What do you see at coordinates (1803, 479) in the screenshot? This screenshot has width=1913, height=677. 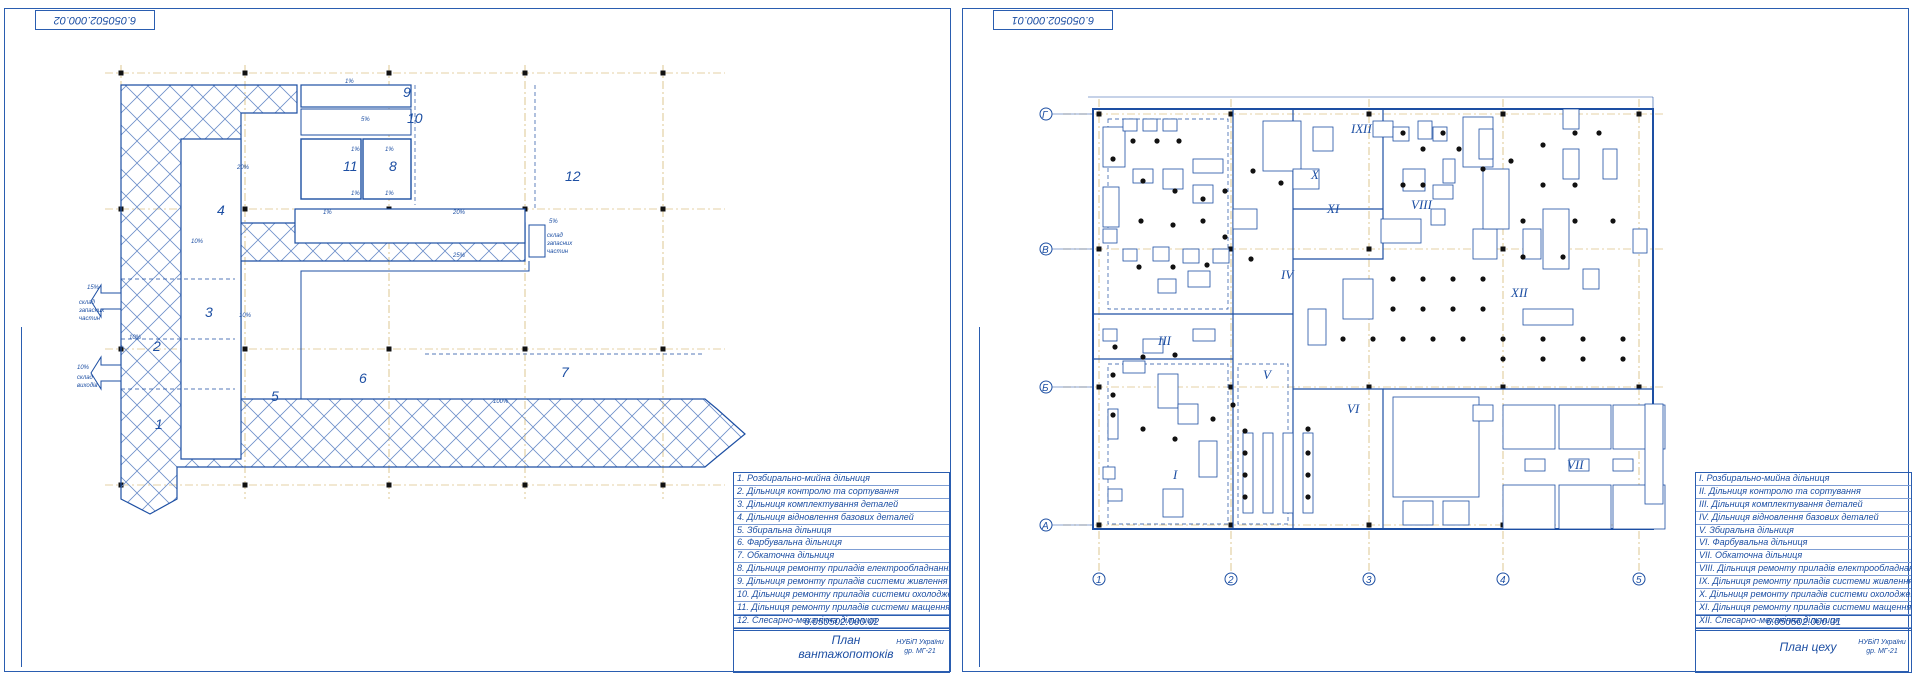 I see `legend-item: I. Розбирально-мийна дільниця` at bounding box center [1803, 479].